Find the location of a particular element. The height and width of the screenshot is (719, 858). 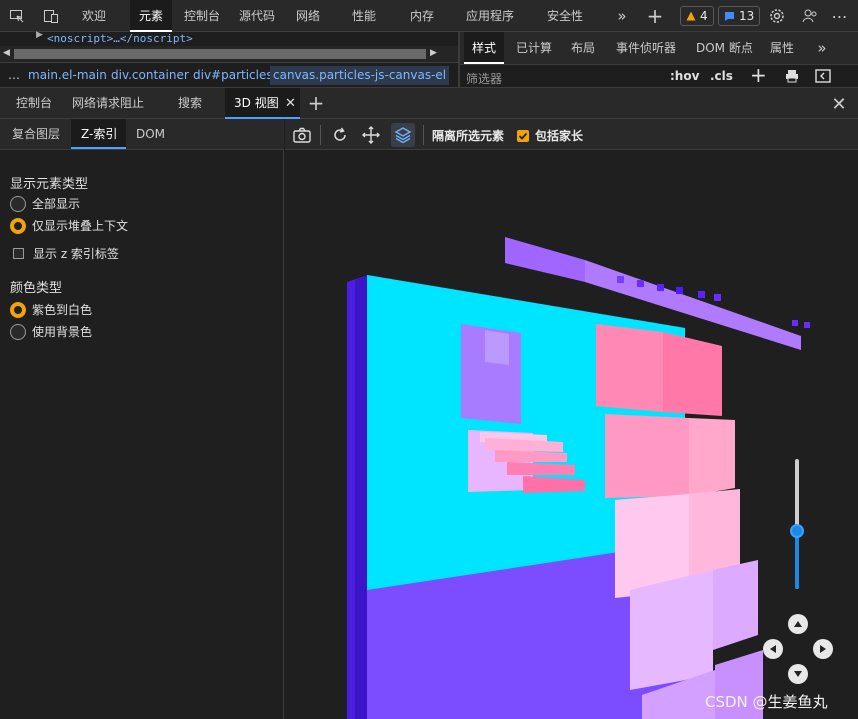

drawer-tab-network-request-blocking: 网络请求阻止 is located at coordinates (108, 103).